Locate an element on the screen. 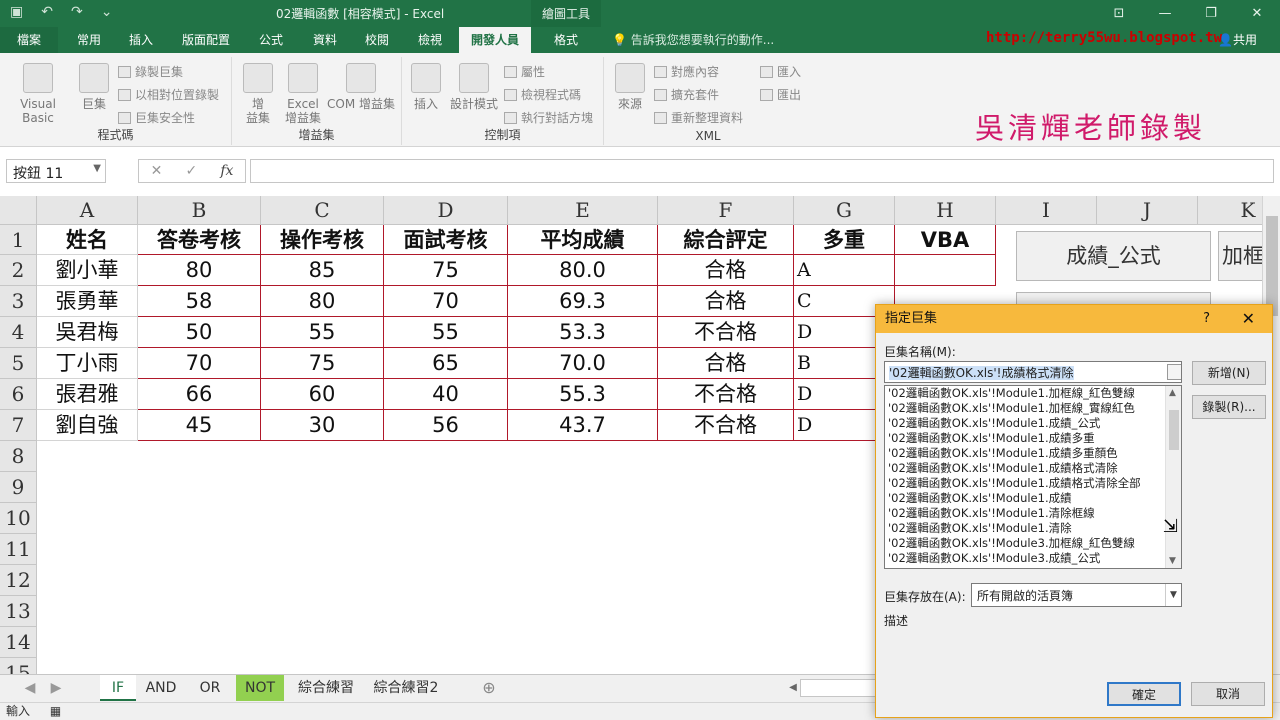 This screenshot has width=1280, height=720. sheet-tab-if: IF is located at coordinates (118, 688).